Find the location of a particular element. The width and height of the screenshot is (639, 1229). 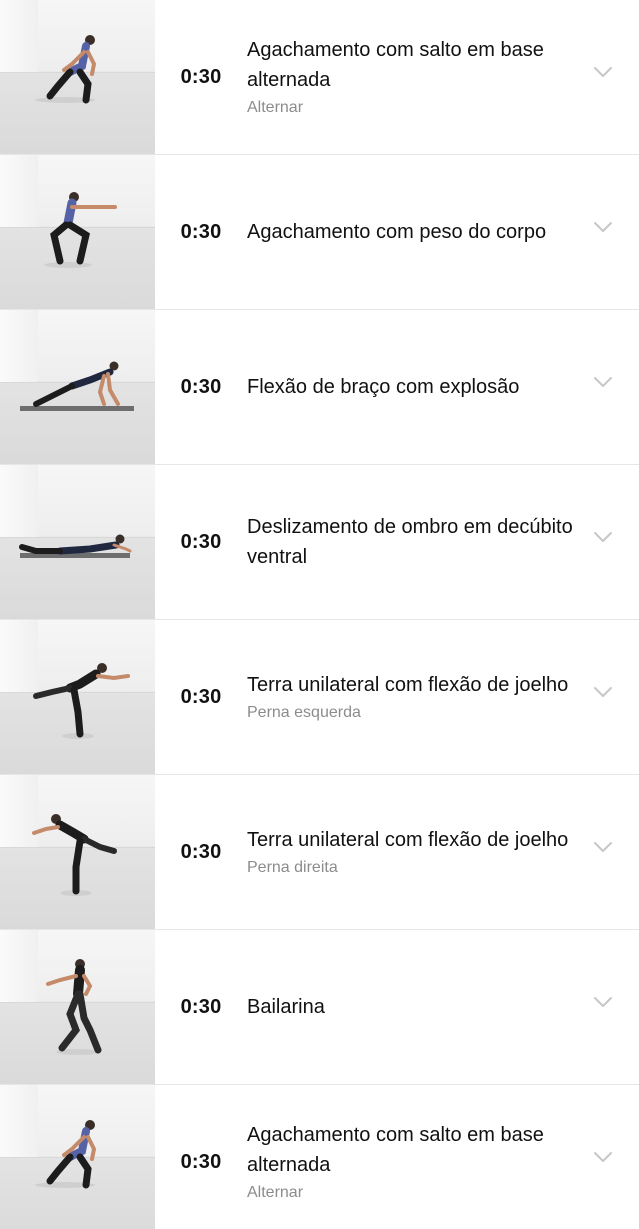

exercise-name: Flexão de braço com explosão is located at coordinates (383, 387).